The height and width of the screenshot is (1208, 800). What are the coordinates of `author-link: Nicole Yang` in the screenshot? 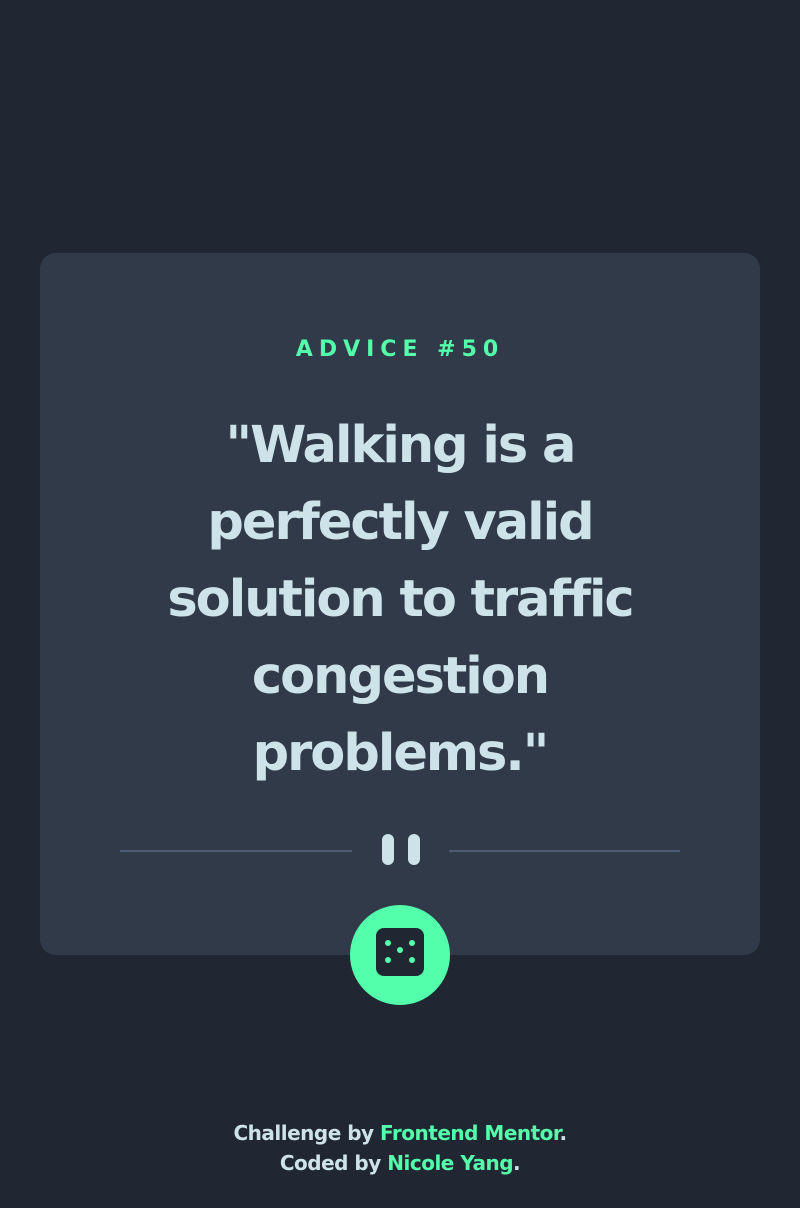 It's located at (450, 1163).